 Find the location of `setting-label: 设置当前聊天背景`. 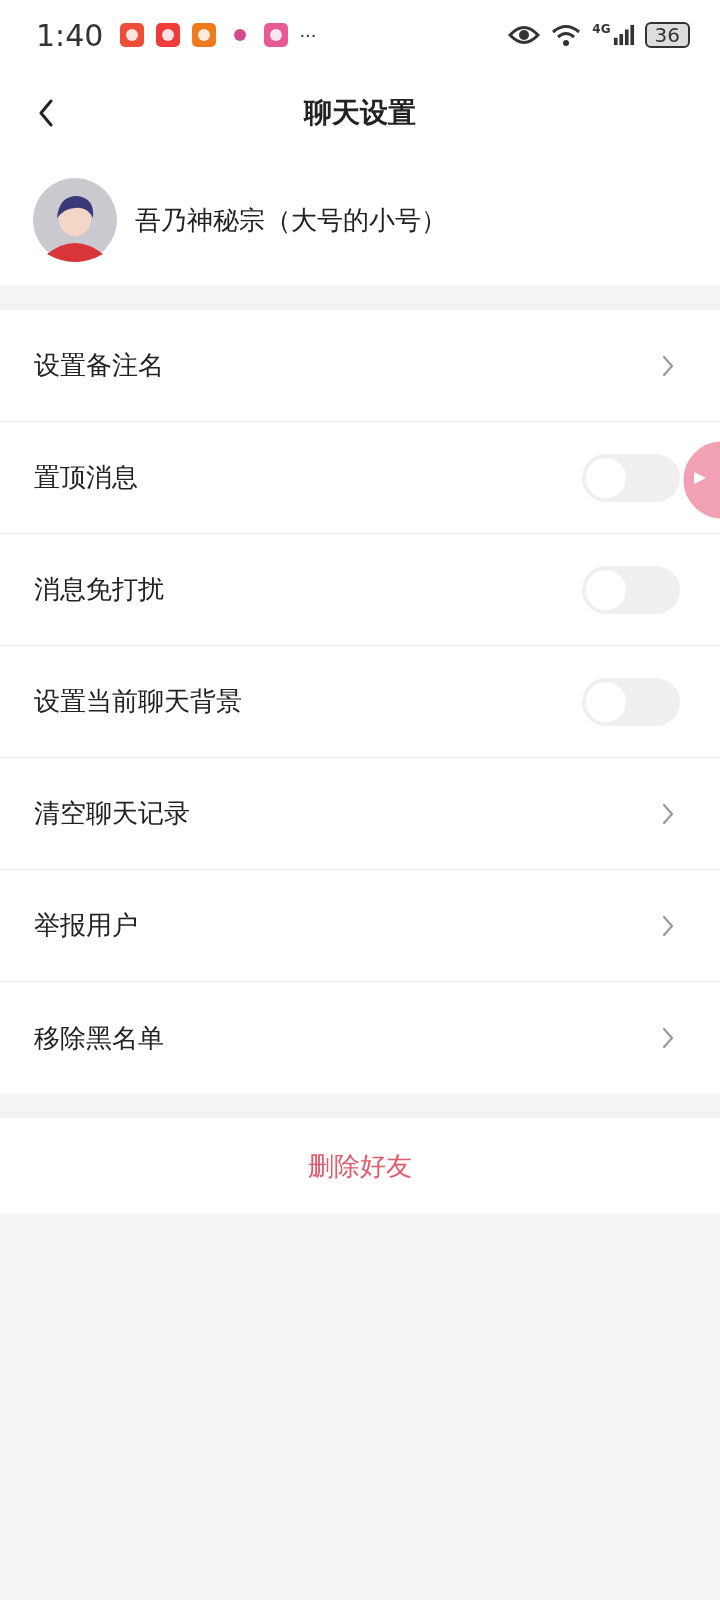

setting-label: 设置当前聊天背景 is located at coordinates (138, 701).